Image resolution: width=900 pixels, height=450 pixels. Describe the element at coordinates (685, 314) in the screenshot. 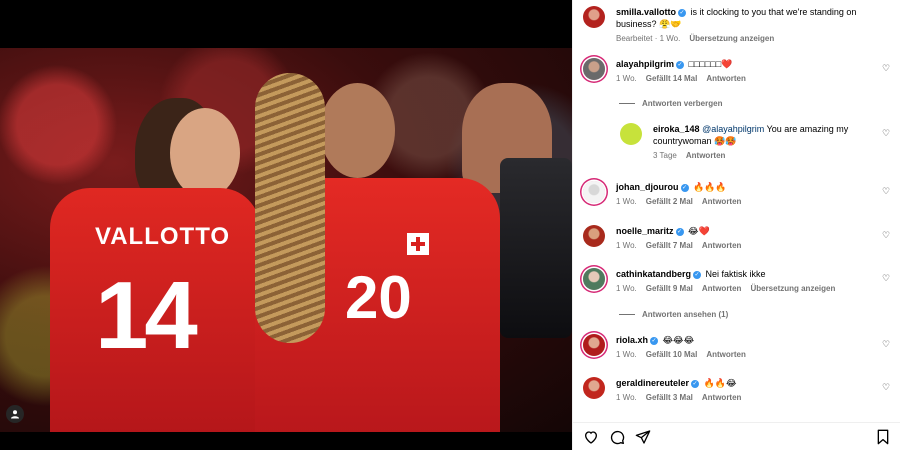

I see `view-replies-label: Antworten ansehen (1)` at that location.